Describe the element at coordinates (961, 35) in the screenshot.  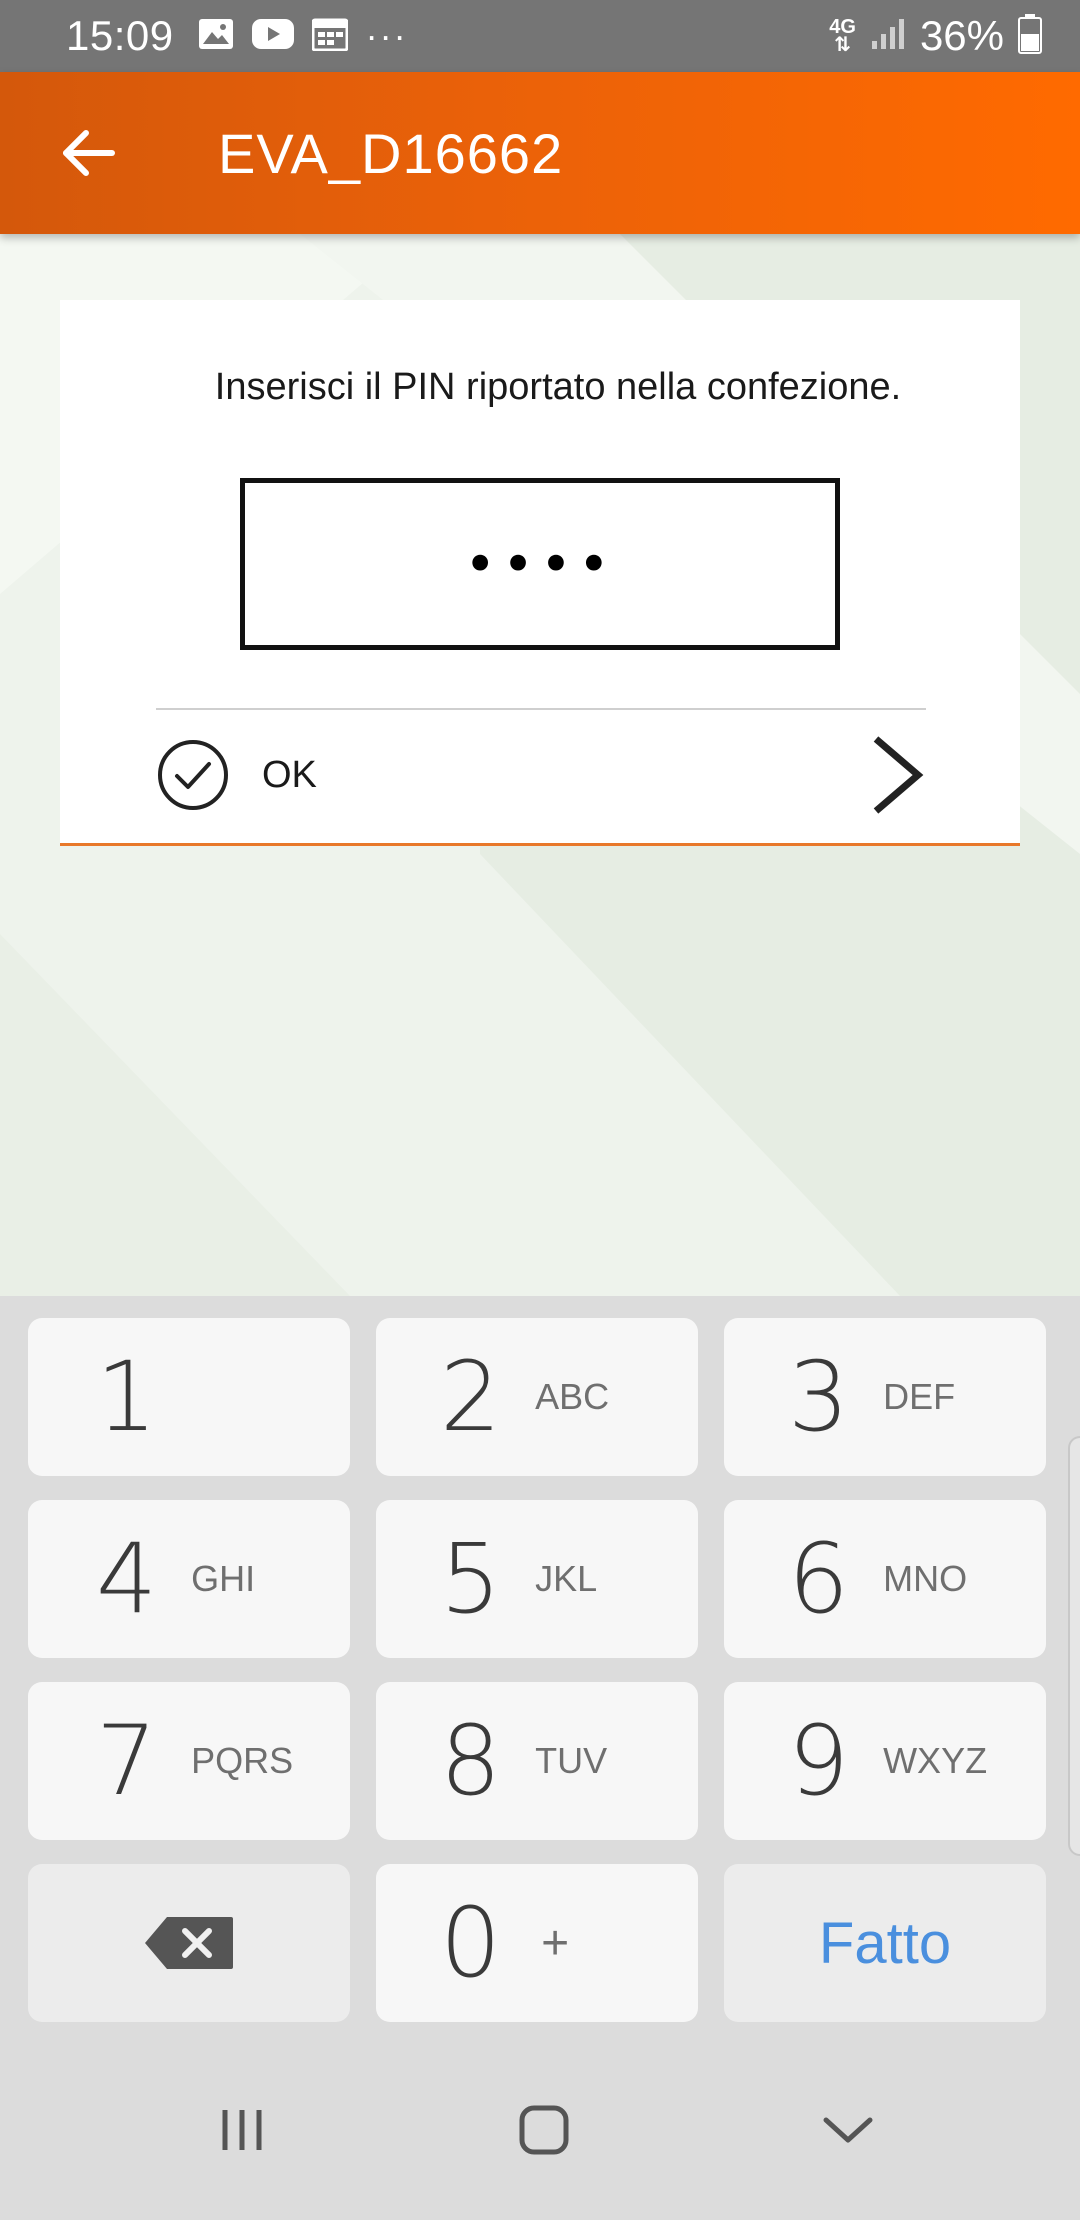
I see `battery-percent: 36%` at that location.